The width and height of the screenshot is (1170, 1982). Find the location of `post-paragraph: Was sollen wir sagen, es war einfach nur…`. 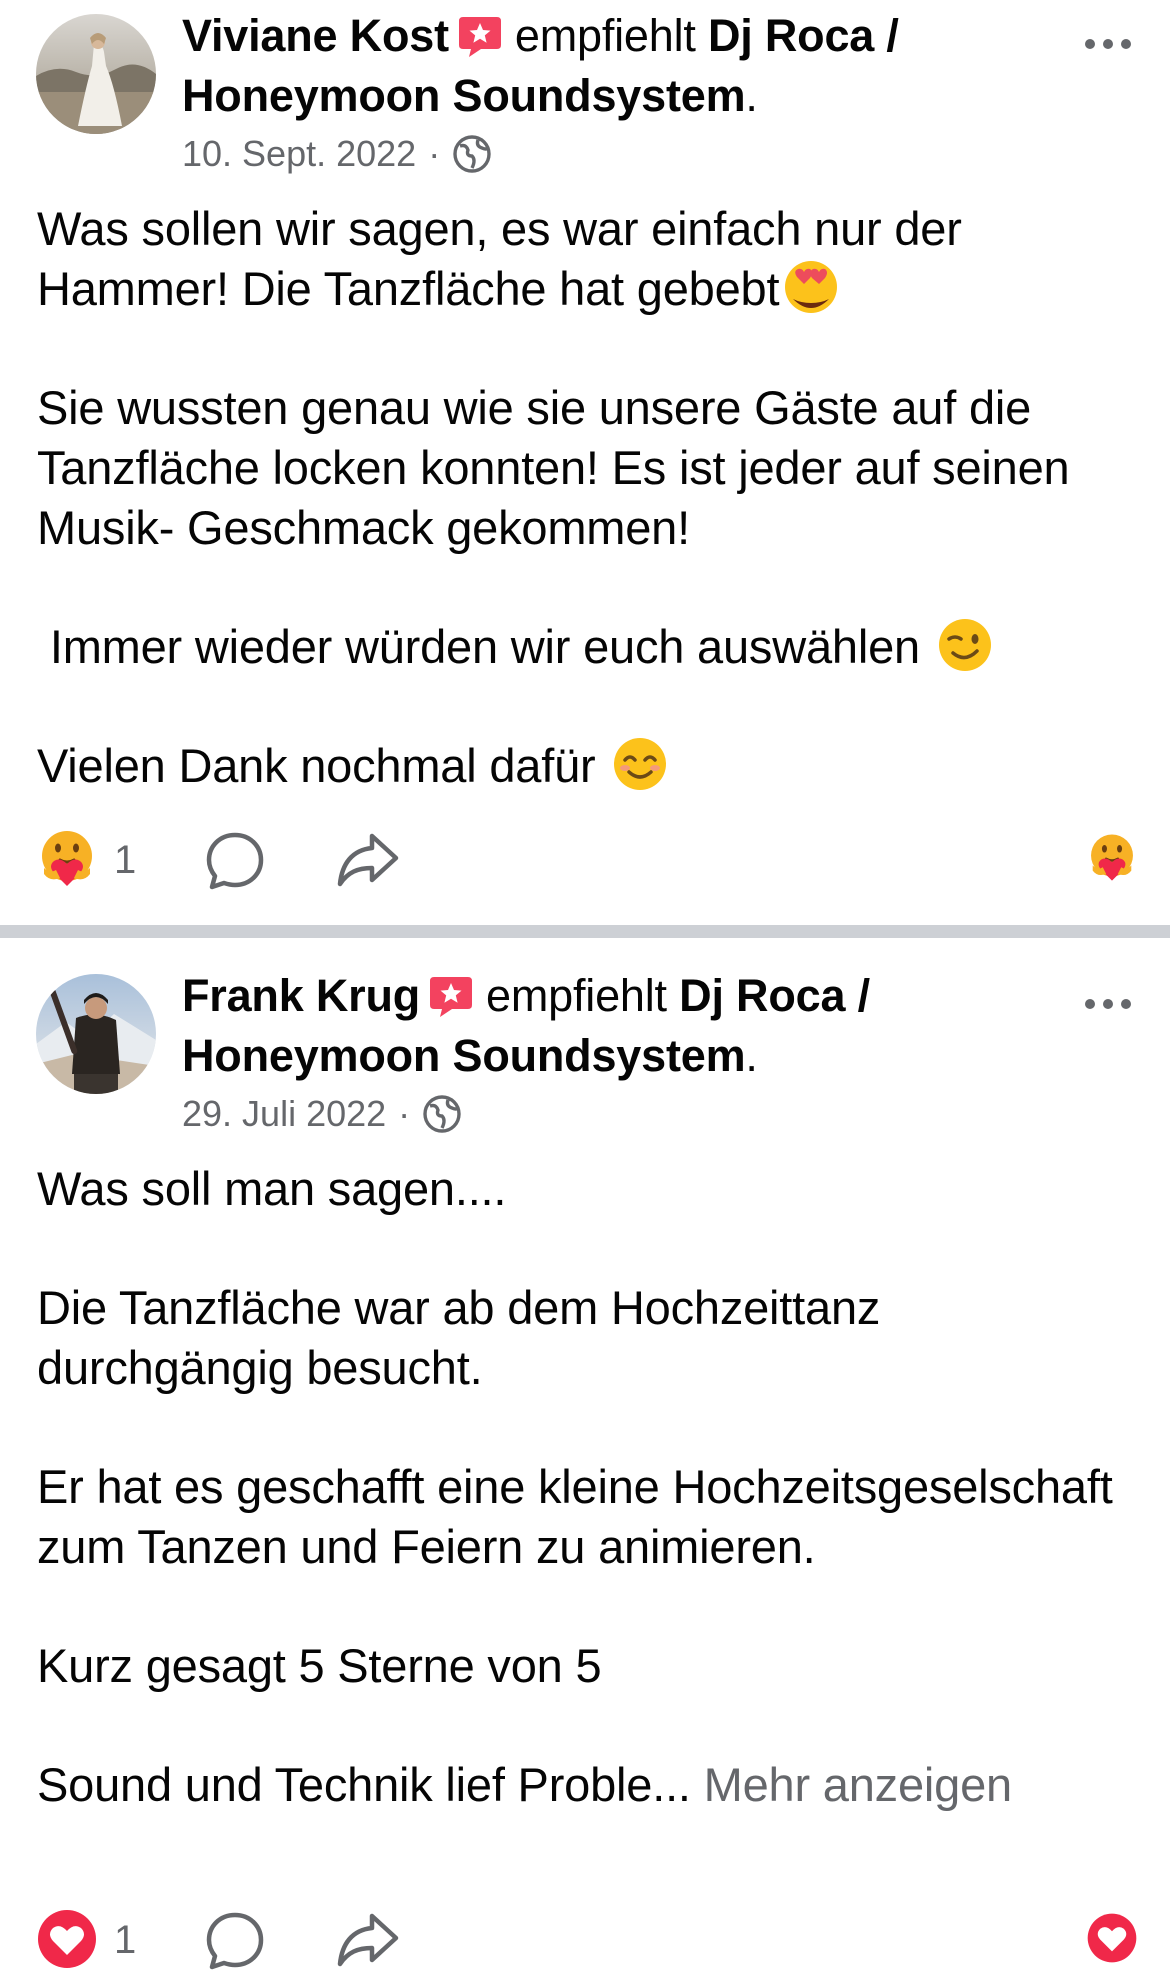

post-paragraph: Was sollen wir sagen, es war einfach nur… is located at coordinates (588, 259).